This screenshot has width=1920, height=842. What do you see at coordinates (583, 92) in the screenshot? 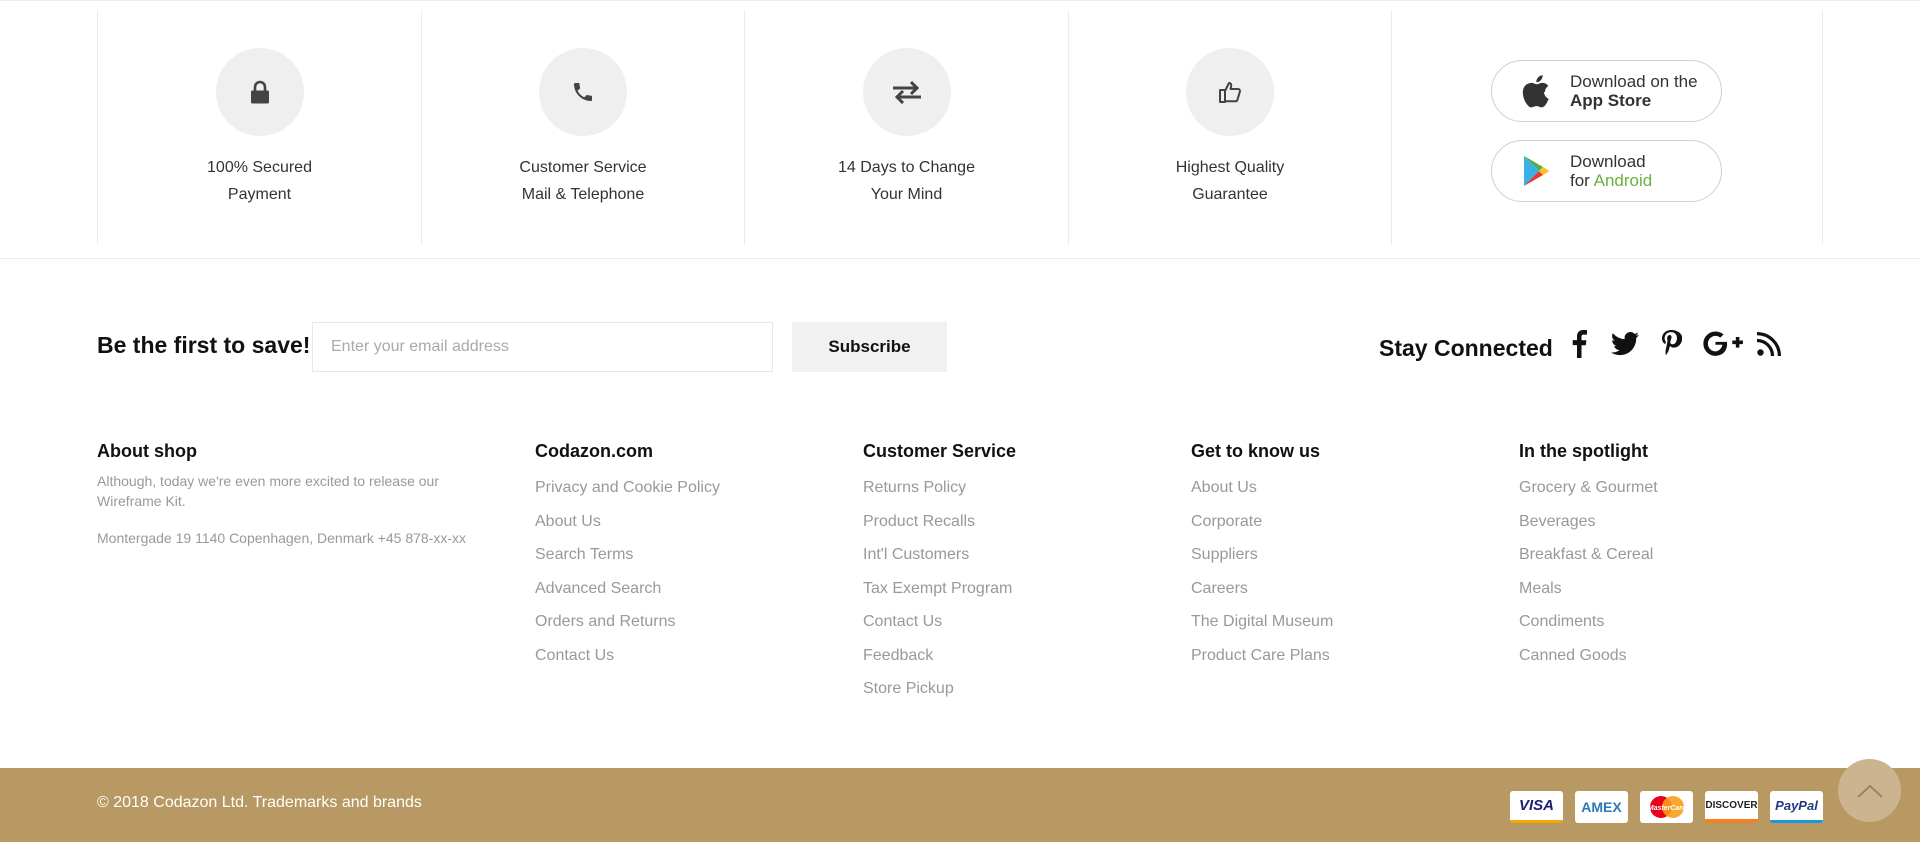
I see `phone-icon` at bounding box center [583, 92].